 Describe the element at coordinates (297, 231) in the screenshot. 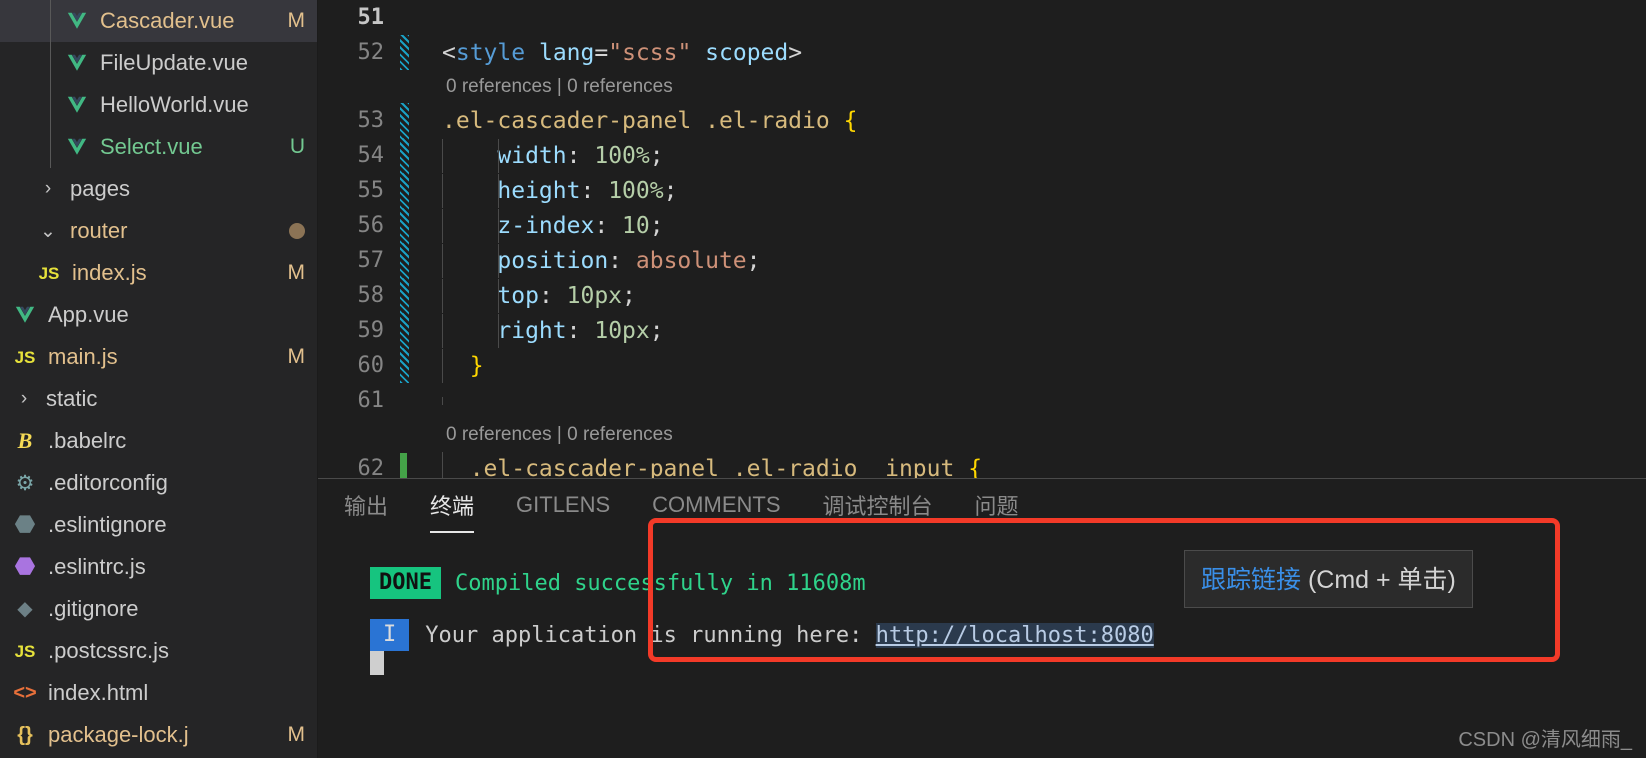

I see `unsaved-dot-indicator` at that location.